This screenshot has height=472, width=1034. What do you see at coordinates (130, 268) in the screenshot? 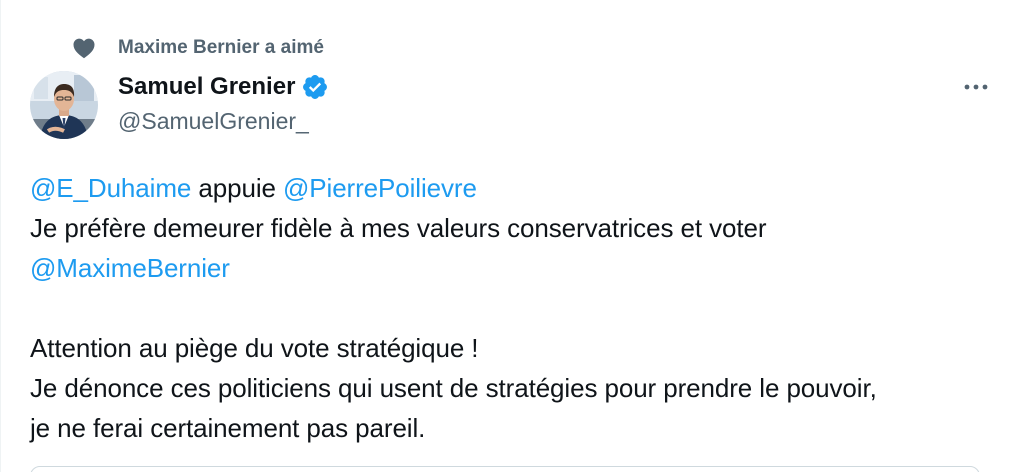
I see `mention-link: @MaximeBernier` at bounding box center [130, 268].